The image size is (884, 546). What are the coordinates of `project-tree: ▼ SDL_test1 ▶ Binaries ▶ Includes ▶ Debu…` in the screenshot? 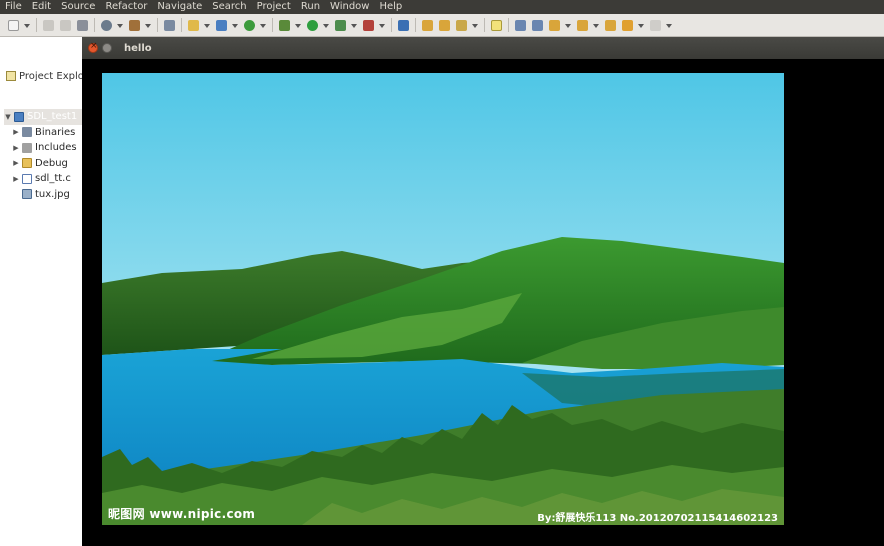 It's located at (43, 156).